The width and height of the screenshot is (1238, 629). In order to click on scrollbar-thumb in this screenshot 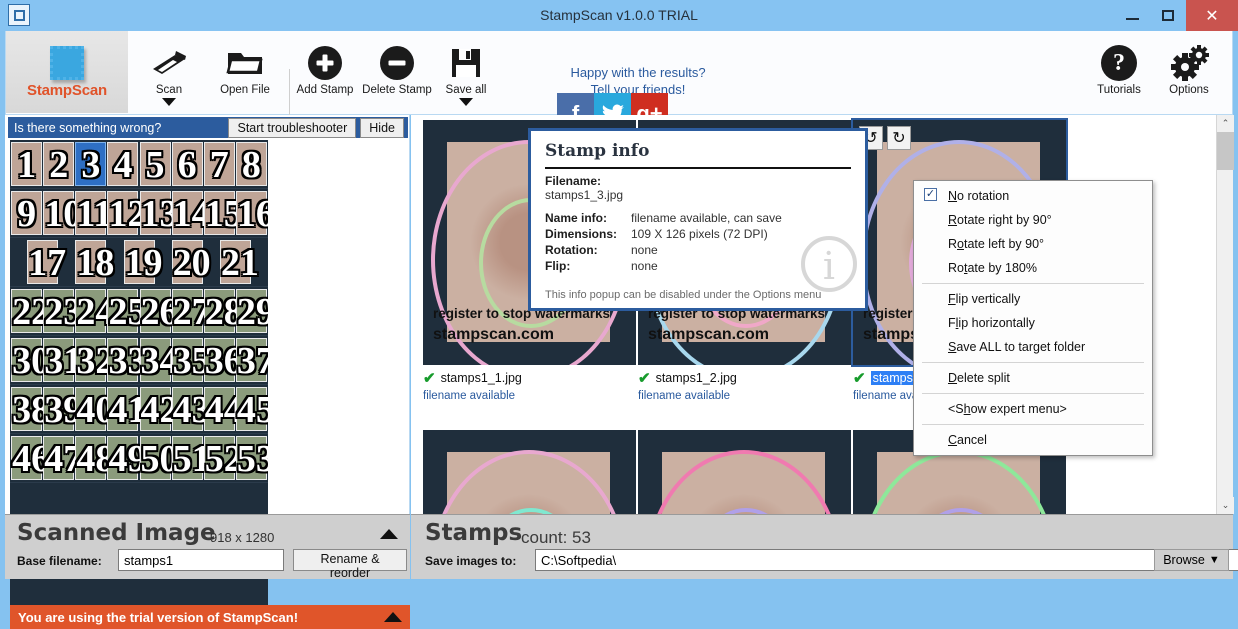, I will do `click(1225, 151)`.